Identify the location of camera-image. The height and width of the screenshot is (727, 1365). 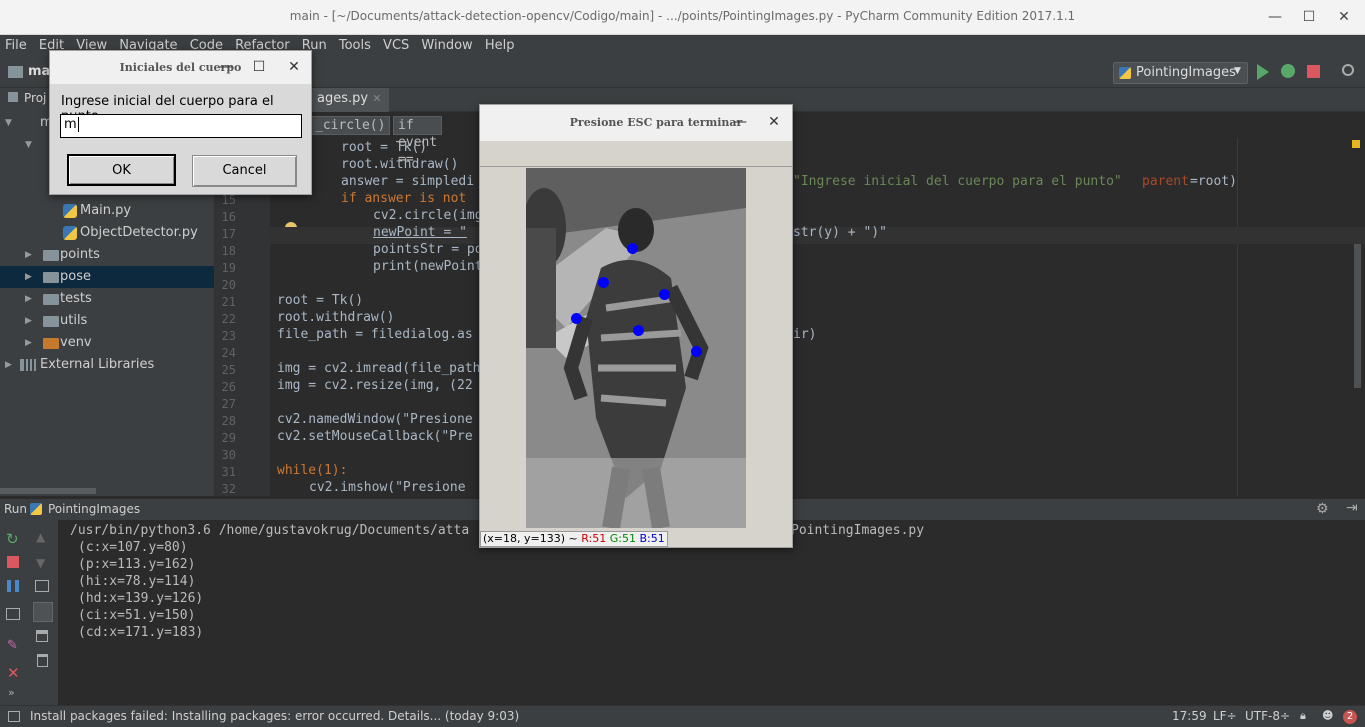
(636, 348).